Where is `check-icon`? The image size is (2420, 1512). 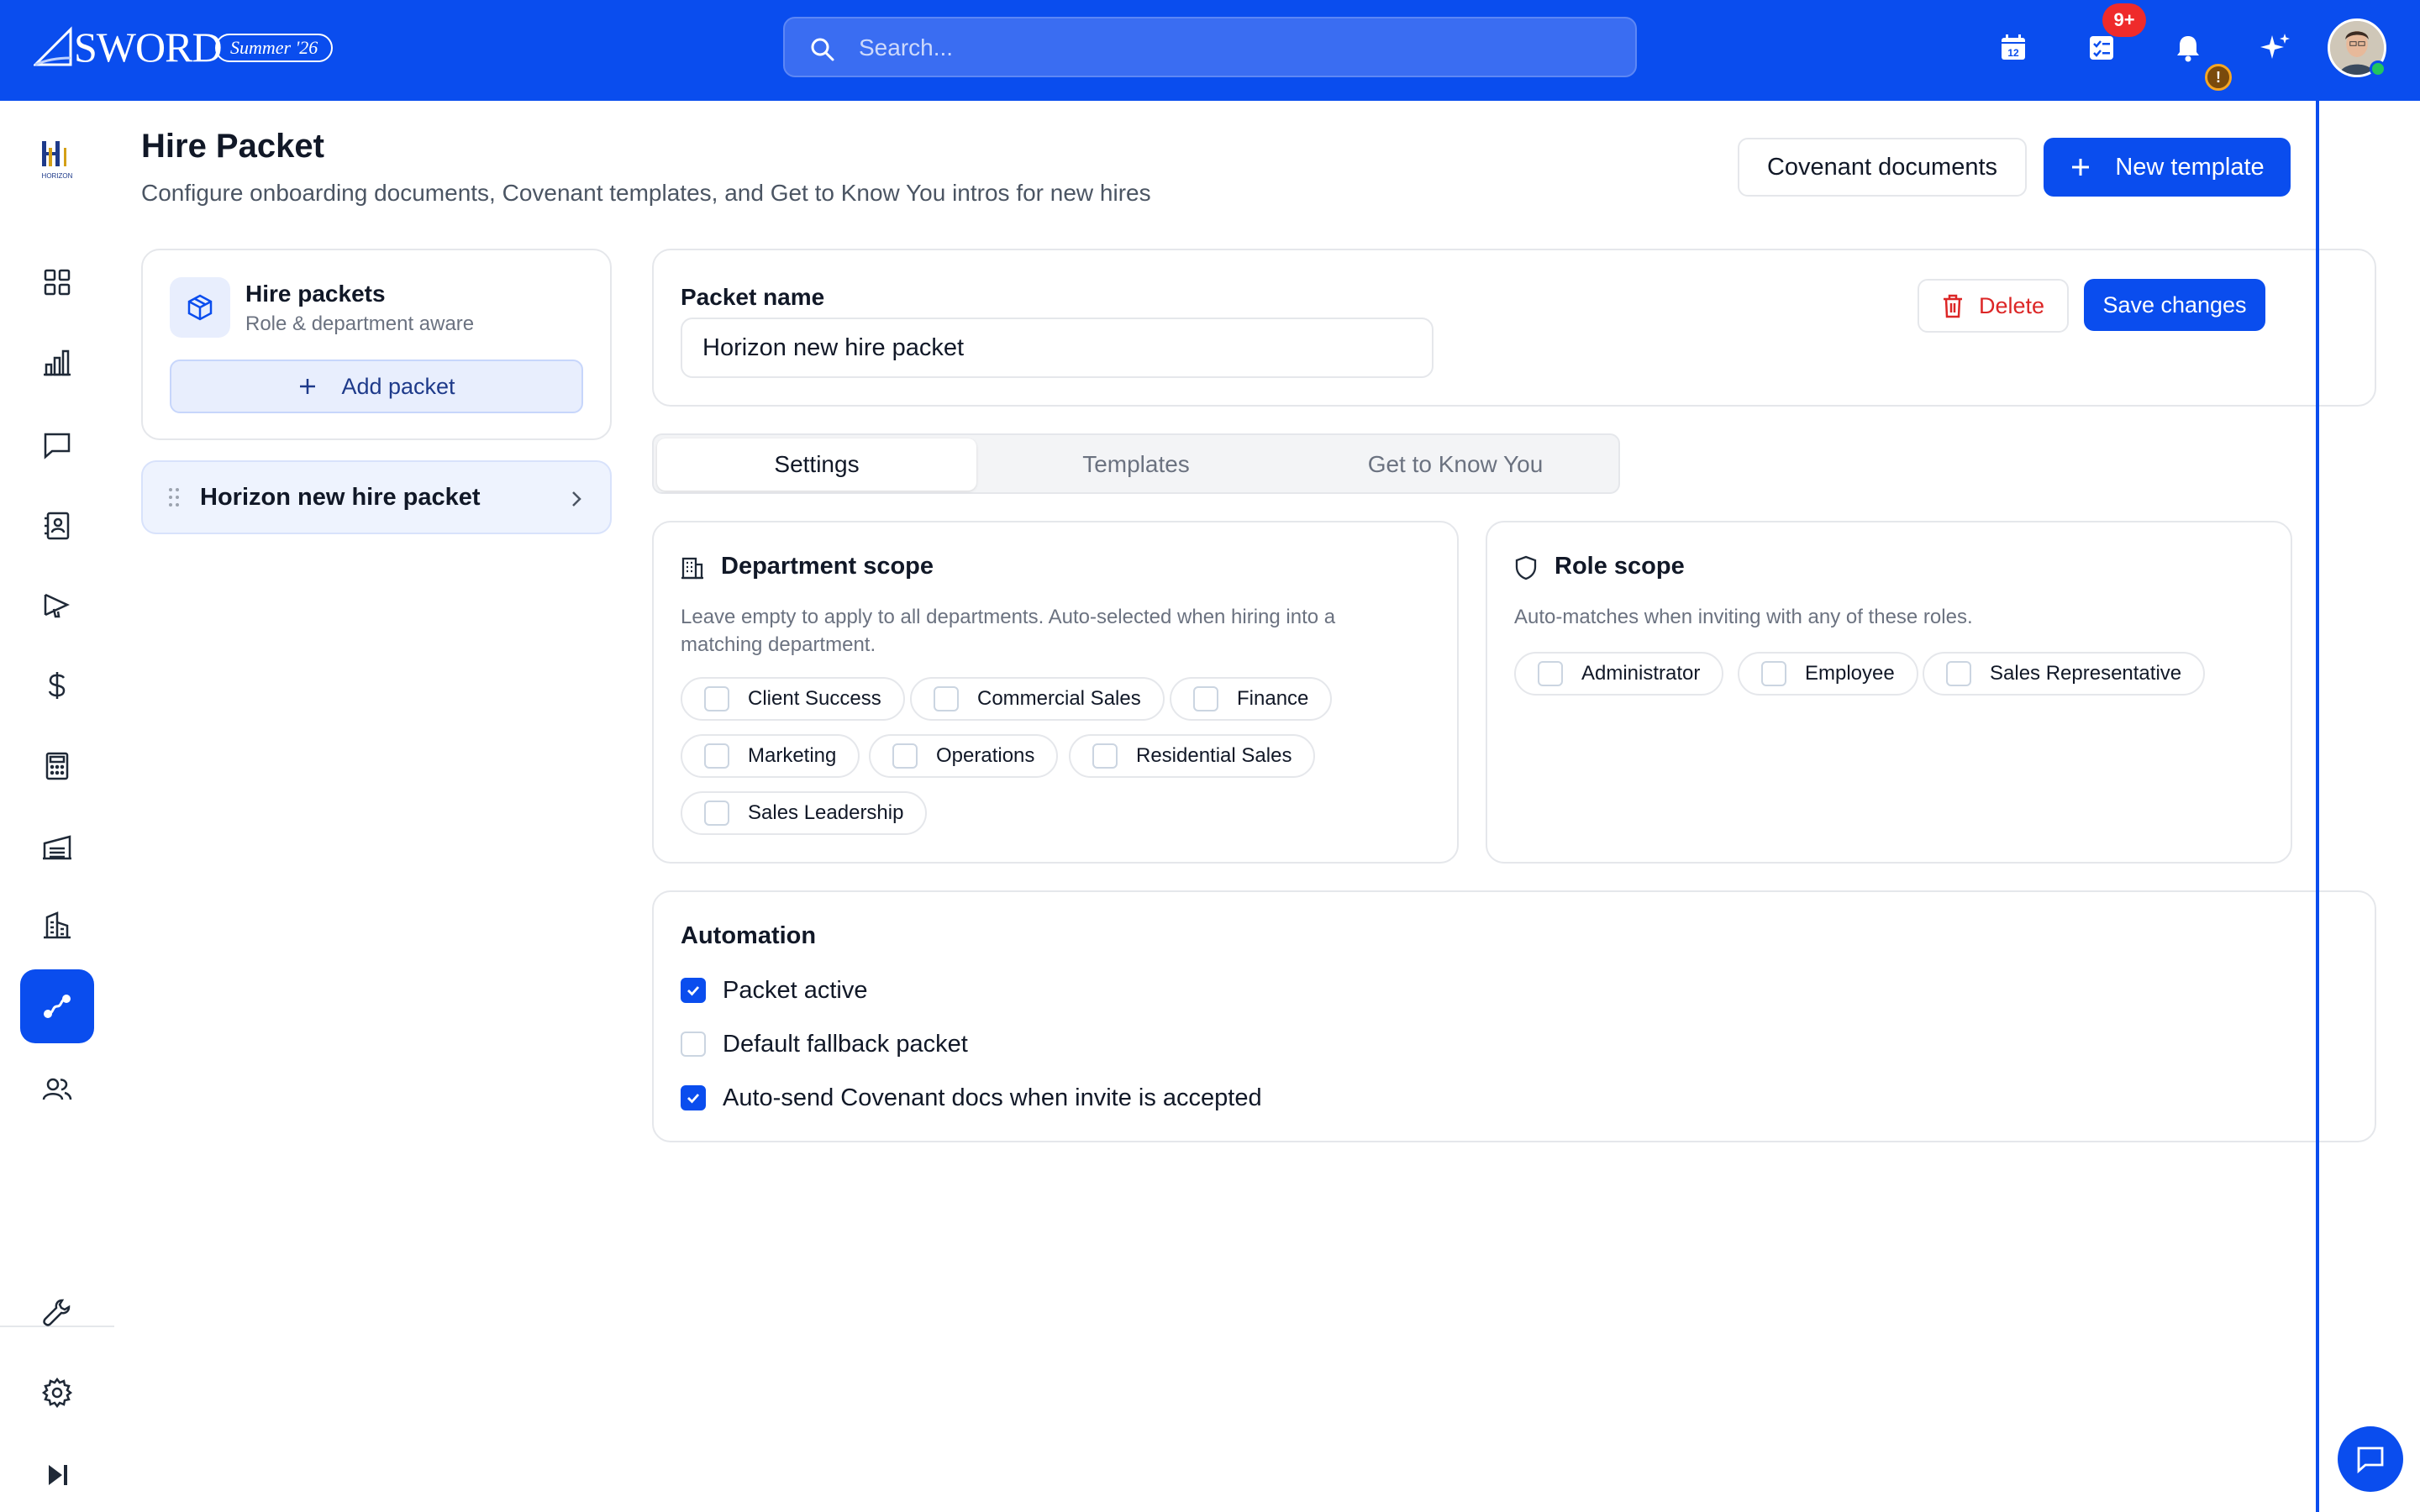
check-icon is located at coordinates (693, 1099).